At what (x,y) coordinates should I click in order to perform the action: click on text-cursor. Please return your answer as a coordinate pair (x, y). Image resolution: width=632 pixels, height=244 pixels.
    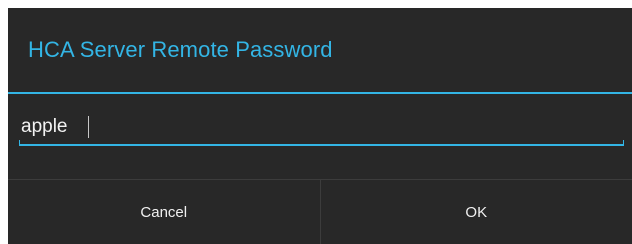
    Looking at the image, I should click on (88, 127).